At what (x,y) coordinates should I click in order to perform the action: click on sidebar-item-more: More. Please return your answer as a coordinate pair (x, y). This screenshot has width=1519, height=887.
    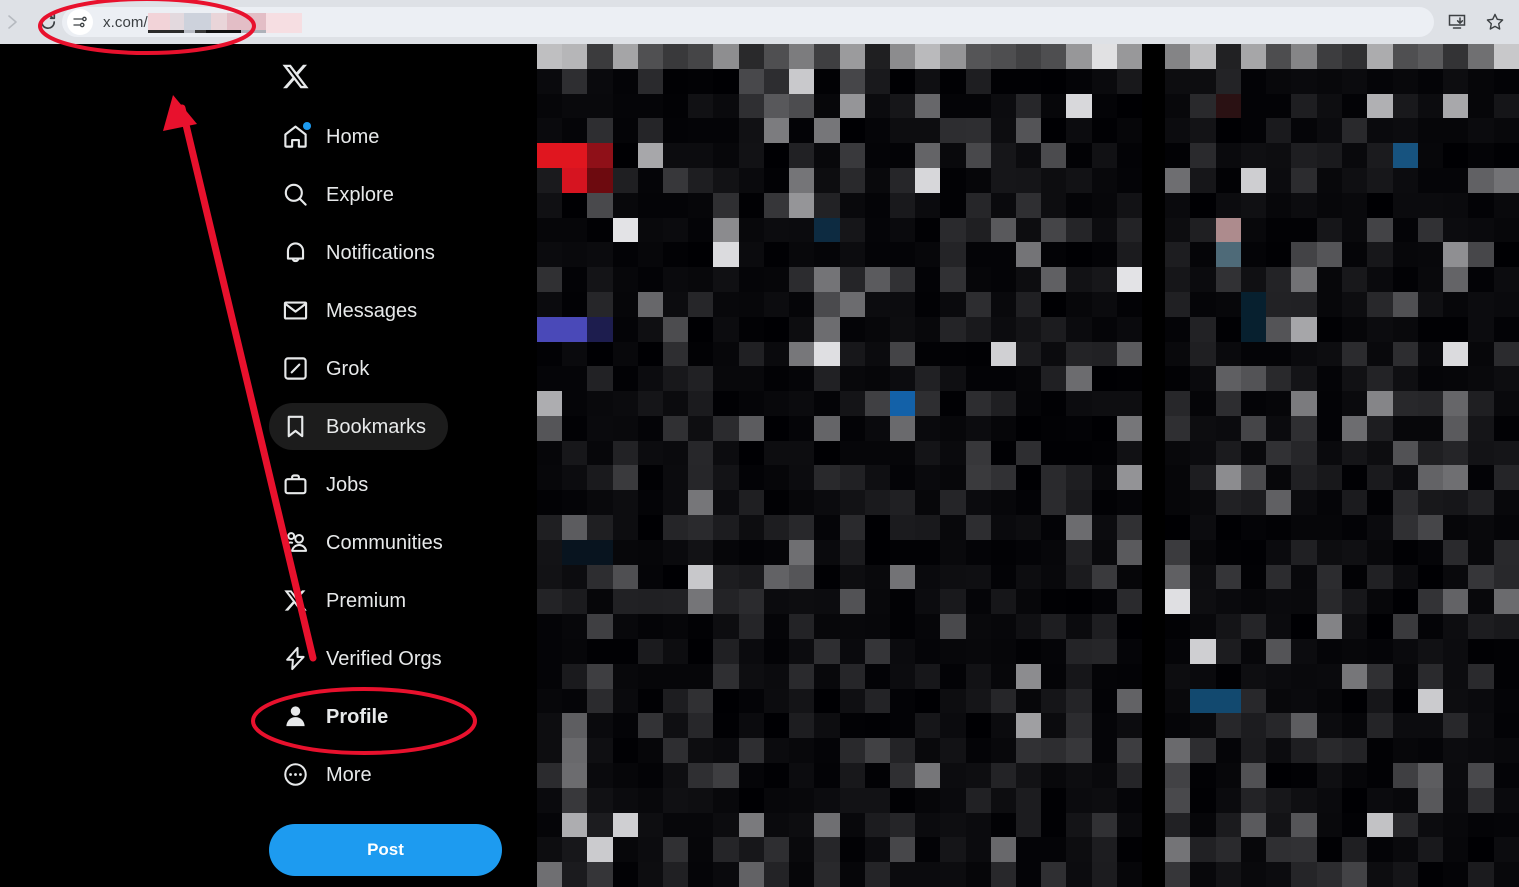
    Looking at the image, I should click on (331, 774).